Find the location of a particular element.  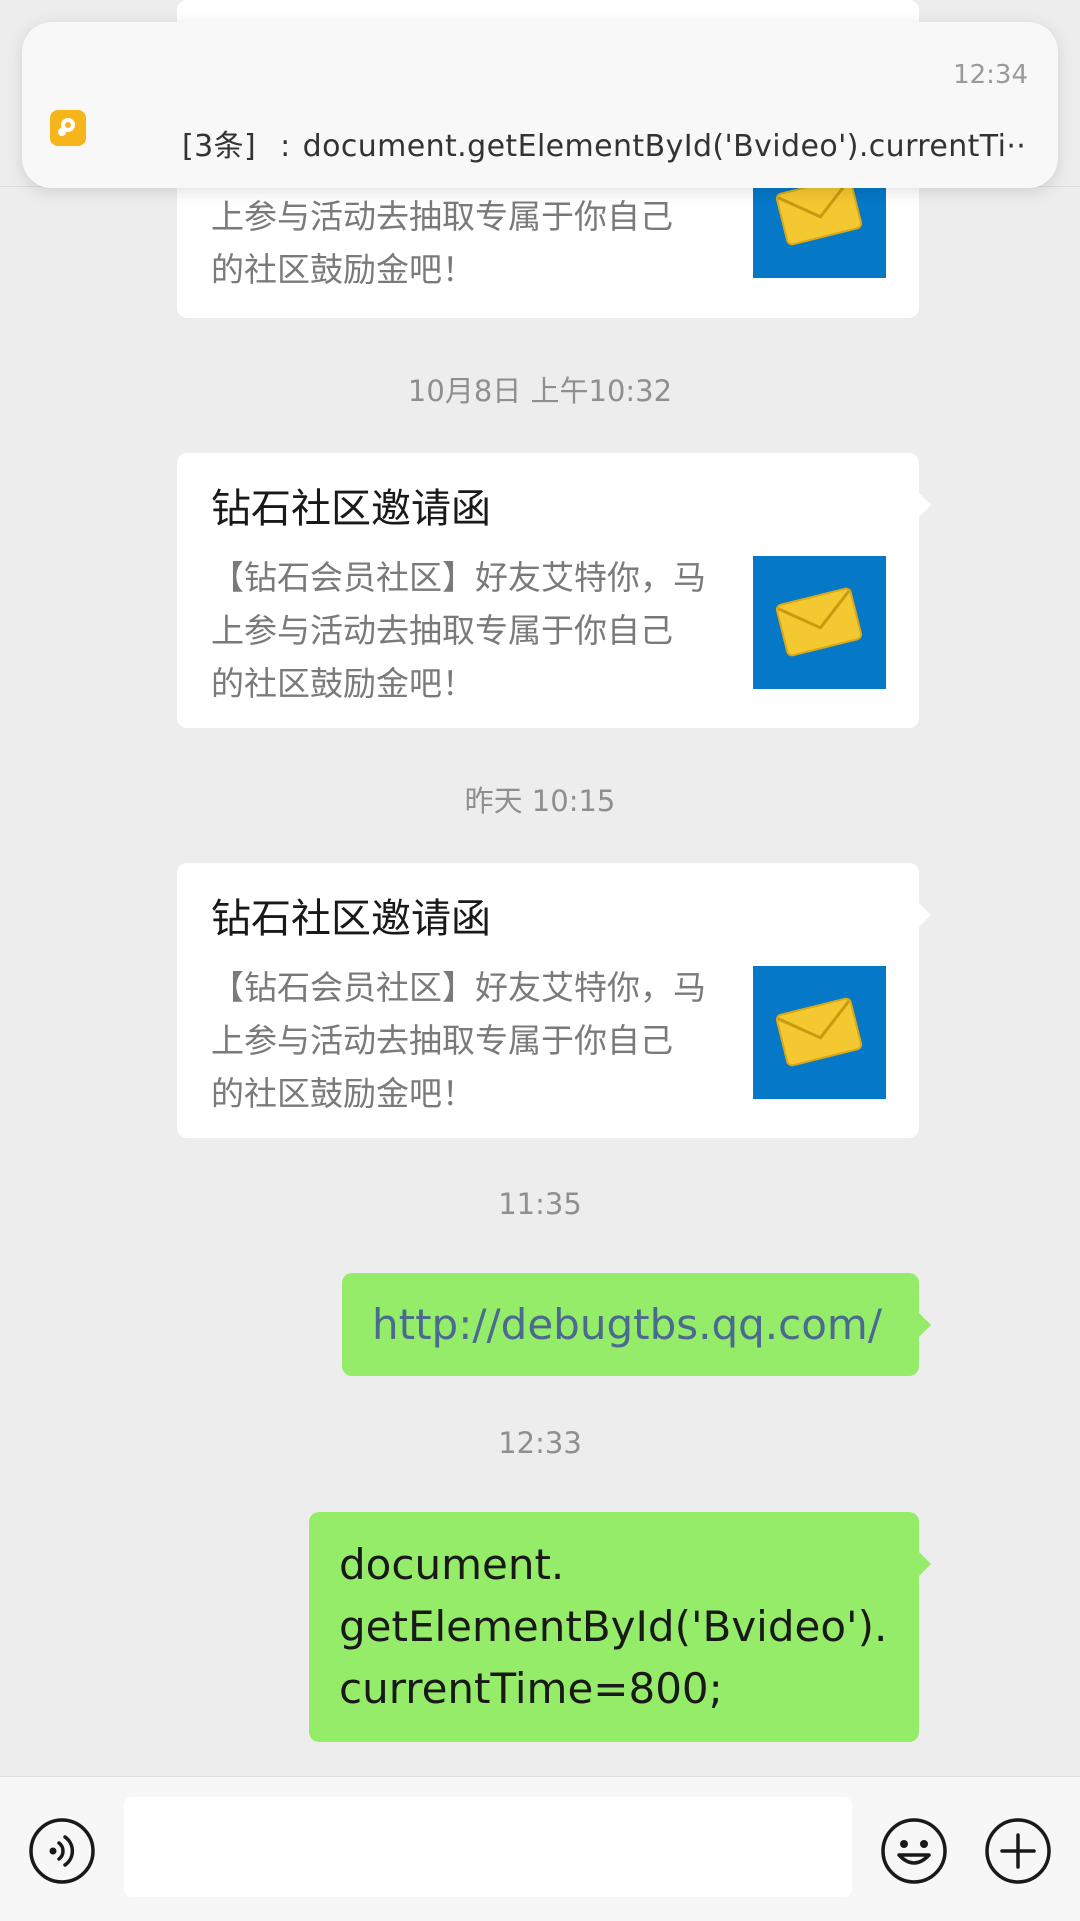

timestamp: 11:35 is located at coordinates (540, 1204).